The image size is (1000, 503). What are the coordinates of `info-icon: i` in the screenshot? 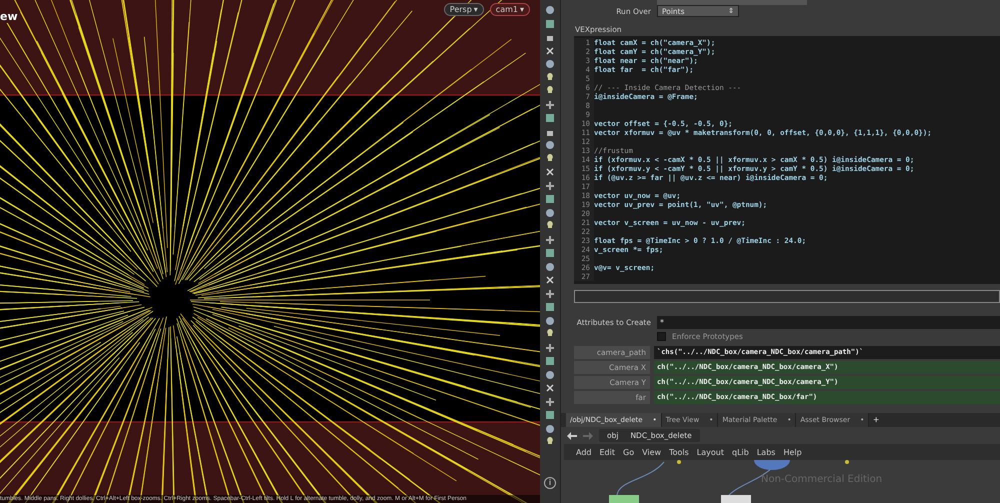 It's located at (550, 483).